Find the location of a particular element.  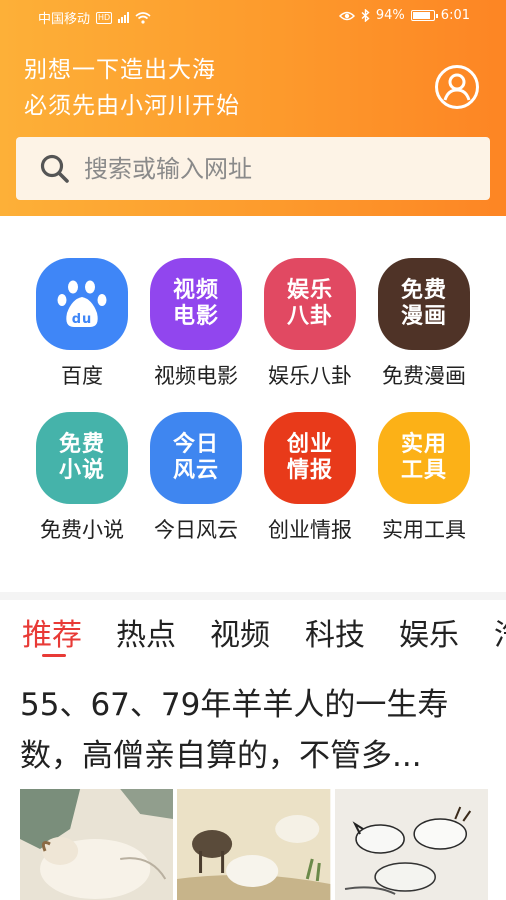

tab-hot: 热点 is located at coordinates (146, 632).